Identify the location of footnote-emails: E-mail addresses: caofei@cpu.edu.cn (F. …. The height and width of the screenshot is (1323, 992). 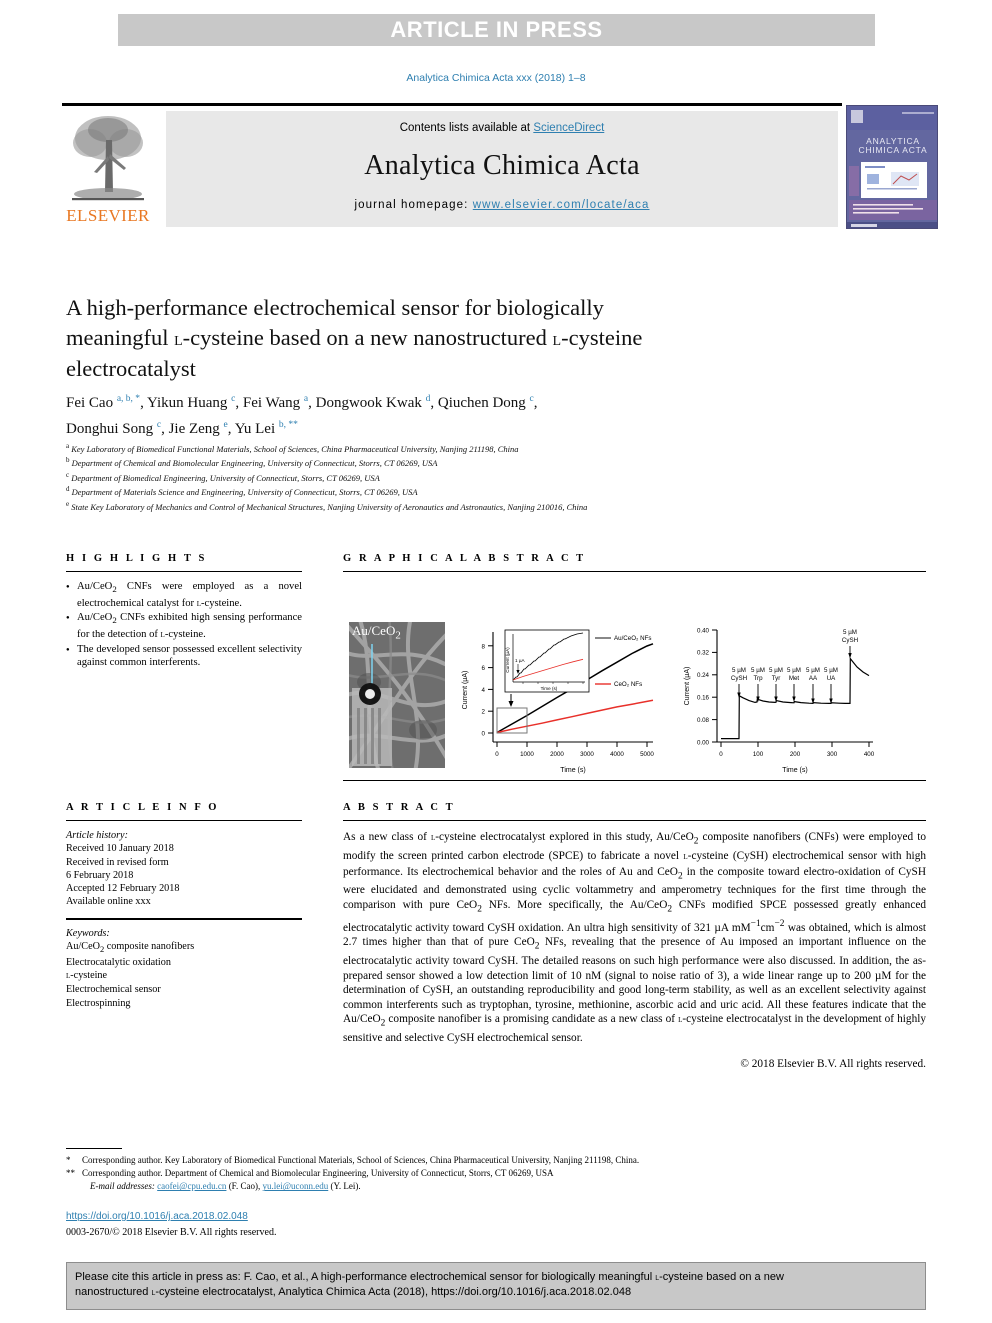
(496, 1186).